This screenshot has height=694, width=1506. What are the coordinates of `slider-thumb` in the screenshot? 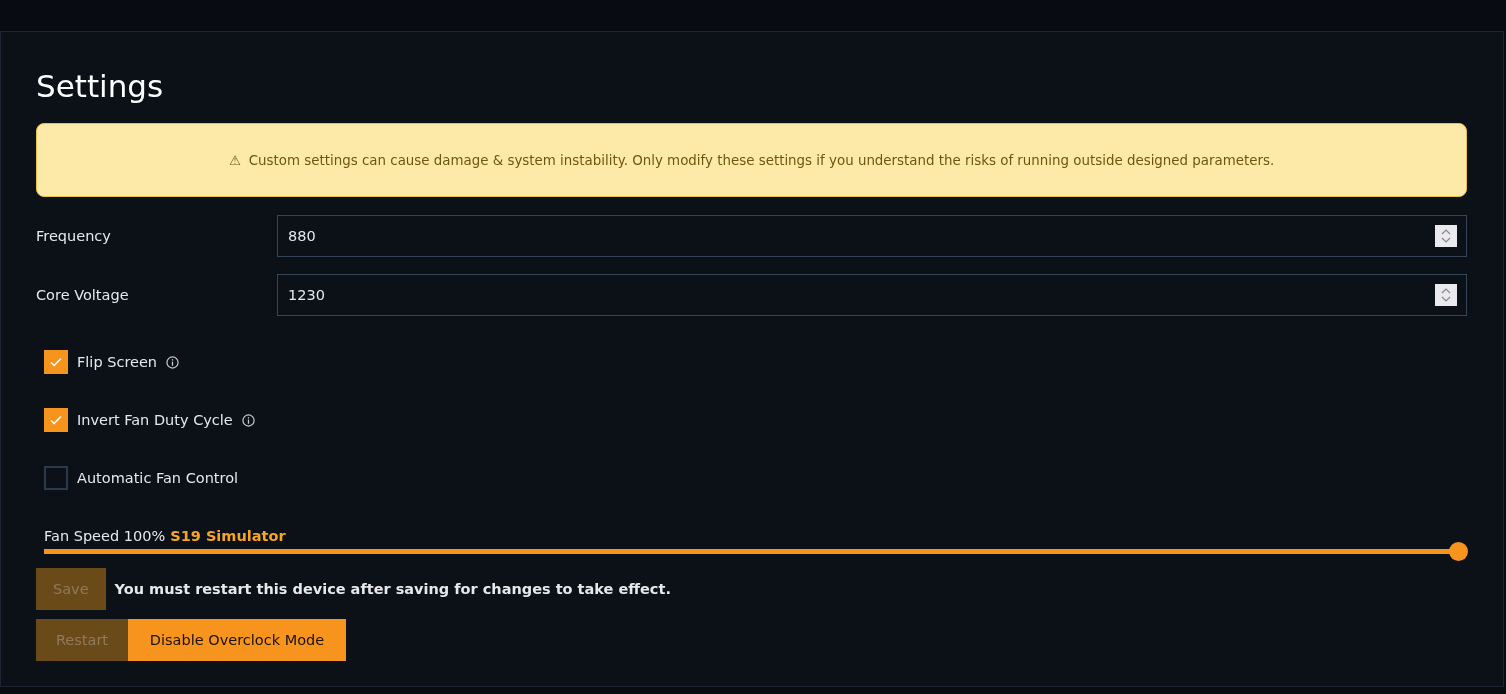 It's located at (1458, 551).